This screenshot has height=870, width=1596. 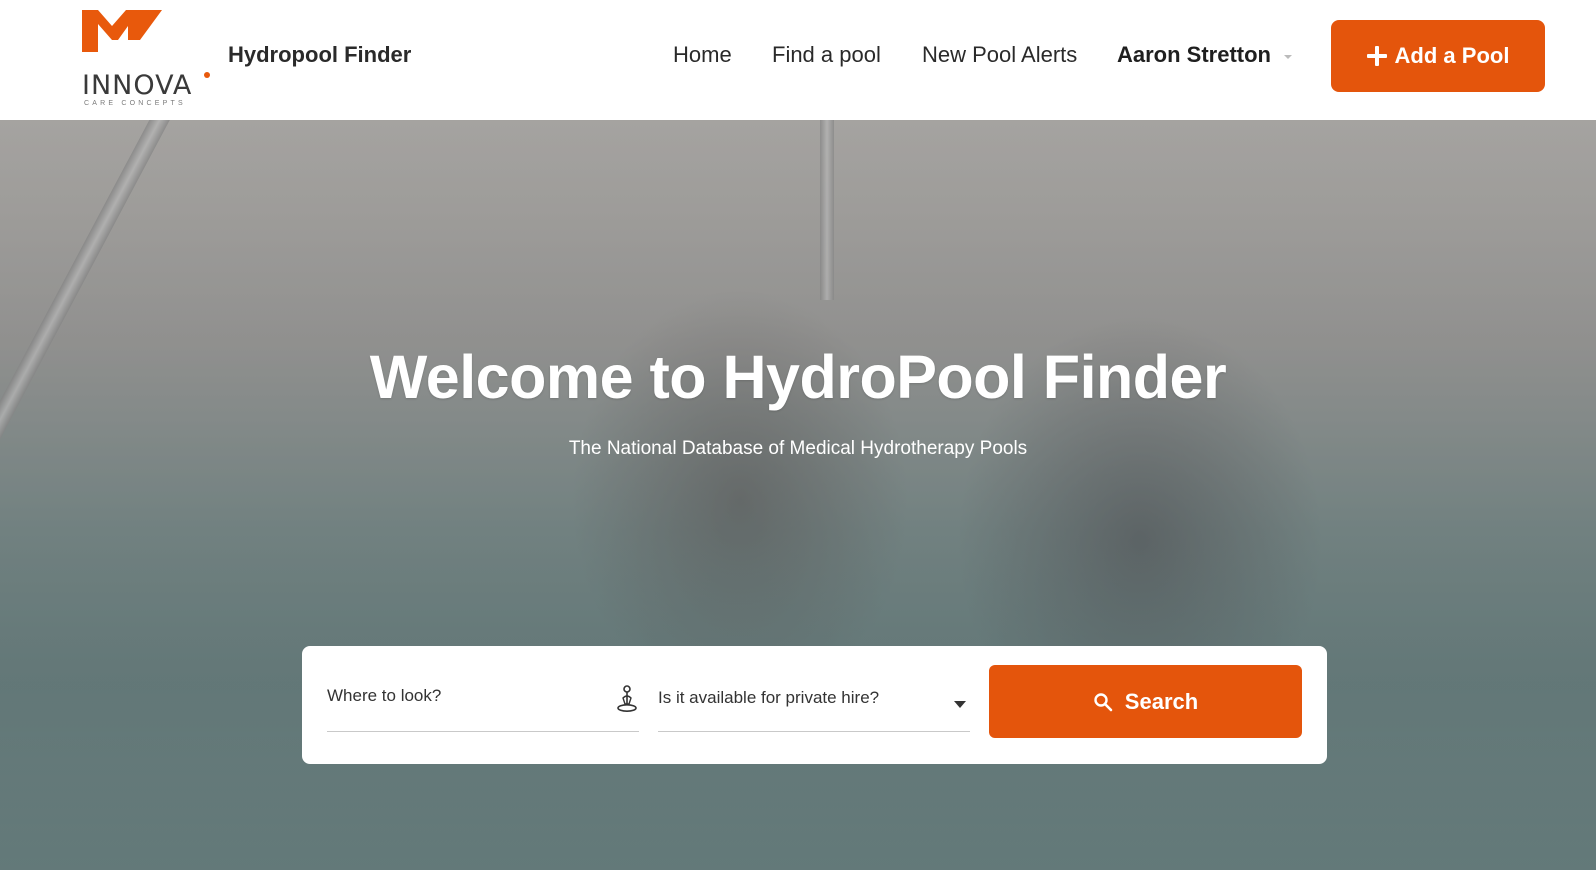 What do you see at coordinates (1161, 701) in the screenshot?
I see `search-button-label: Search` at bounding box center [1161, 701].